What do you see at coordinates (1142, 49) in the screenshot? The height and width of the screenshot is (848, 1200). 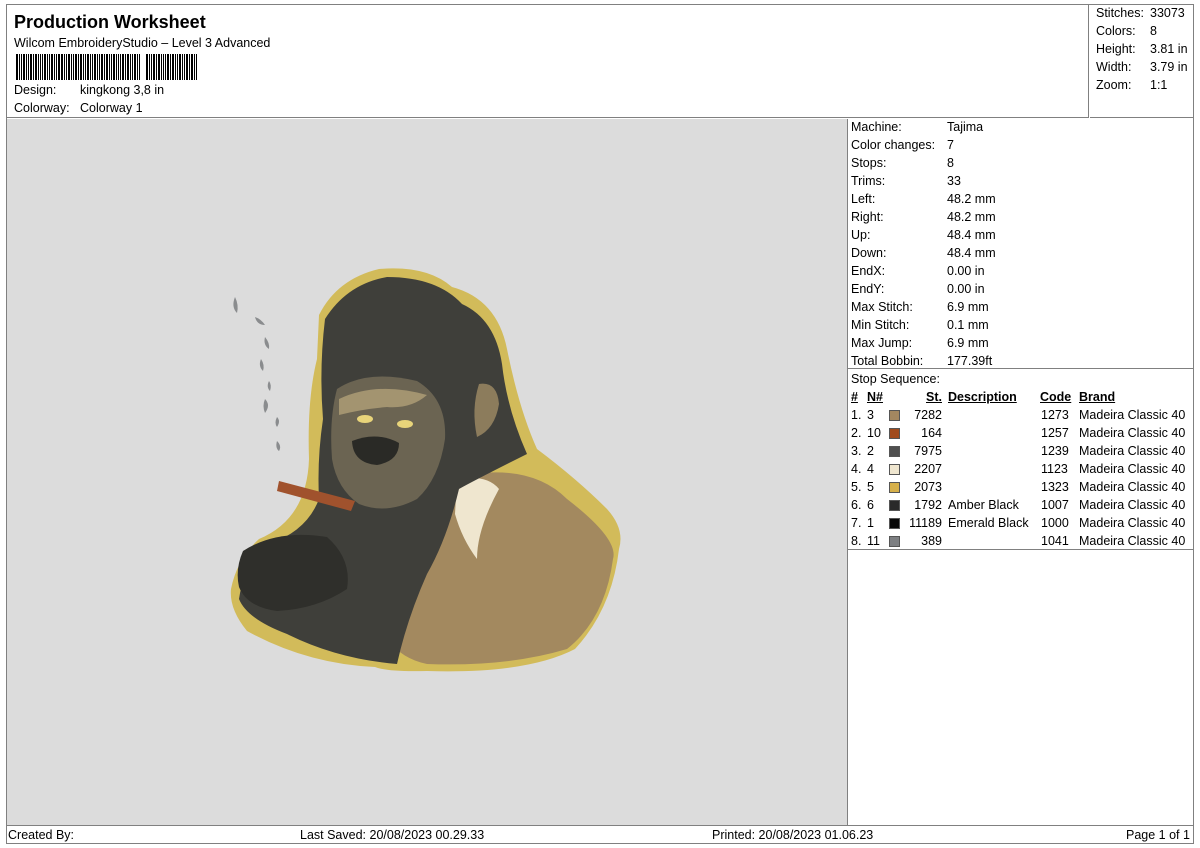 I see `height-row: Height: 3.81 in` at bounding box center [1142, 49].